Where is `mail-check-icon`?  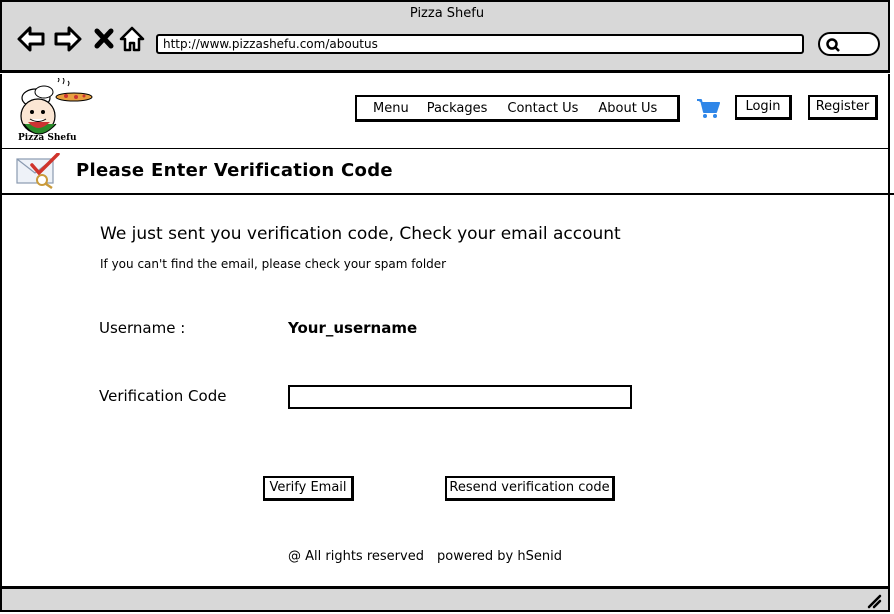
mail-check-icon is located at coordinates (38, 171).